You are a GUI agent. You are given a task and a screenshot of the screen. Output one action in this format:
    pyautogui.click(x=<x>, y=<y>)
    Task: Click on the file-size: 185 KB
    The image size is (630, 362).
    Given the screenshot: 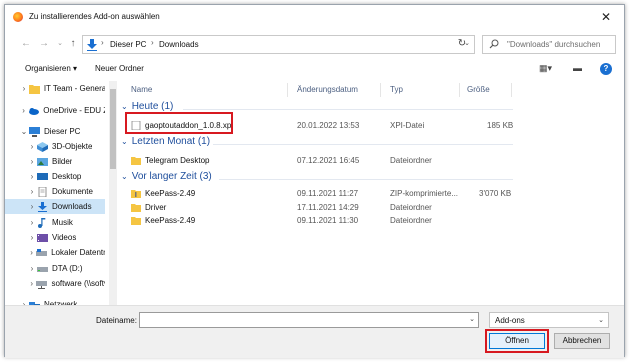 What is the action you would take?
    pyautogui.click(x=500, y=125)
    